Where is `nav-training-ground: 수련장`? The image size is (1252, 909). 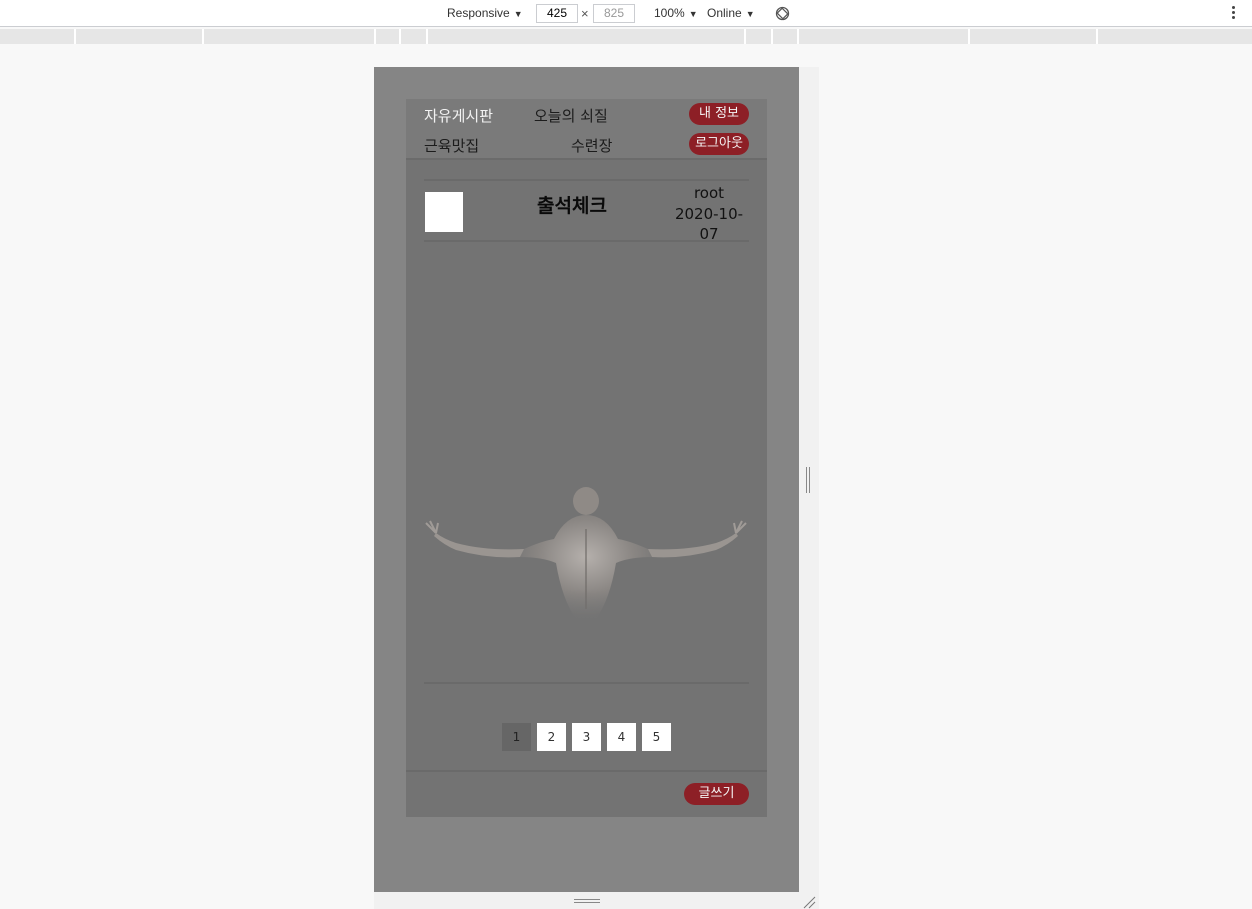
nav-training-ground: 수련장 is located at coordinates (591, 145).